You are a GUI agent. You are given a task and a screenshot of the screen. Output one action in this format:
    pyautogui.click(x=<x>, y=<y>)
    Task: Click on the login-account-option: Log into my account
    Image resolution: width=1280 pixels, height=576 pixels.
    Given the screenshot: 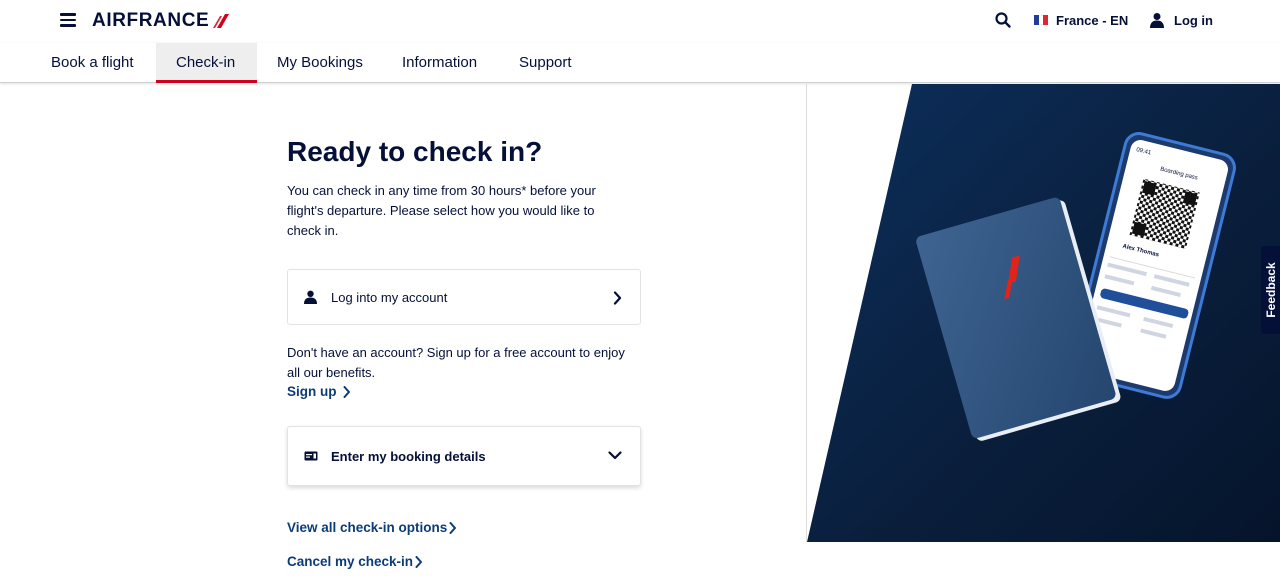 What is the action you would take?
    pyautogui.click(x=464, y=297)
    